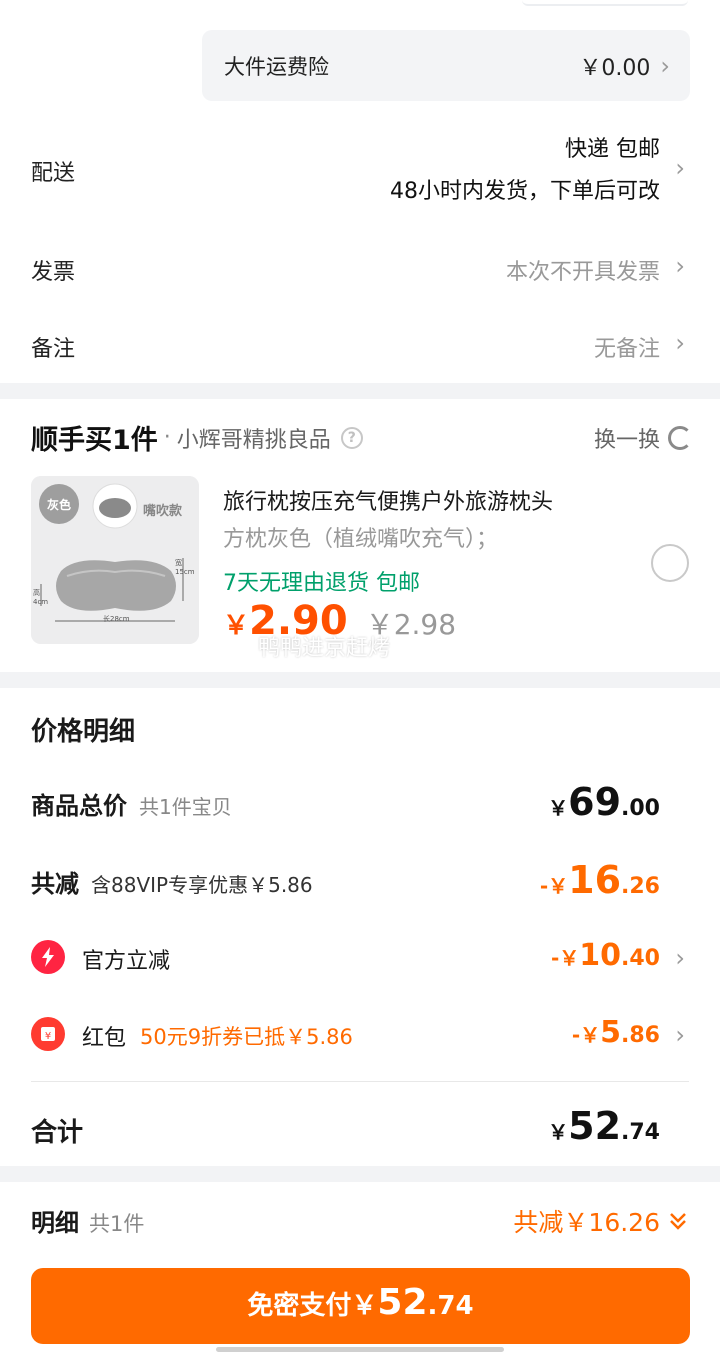 The width and height of the screenshot is (720, 1354). I want to click on discount-amount: -￥ 16.26, so click(600, 880).